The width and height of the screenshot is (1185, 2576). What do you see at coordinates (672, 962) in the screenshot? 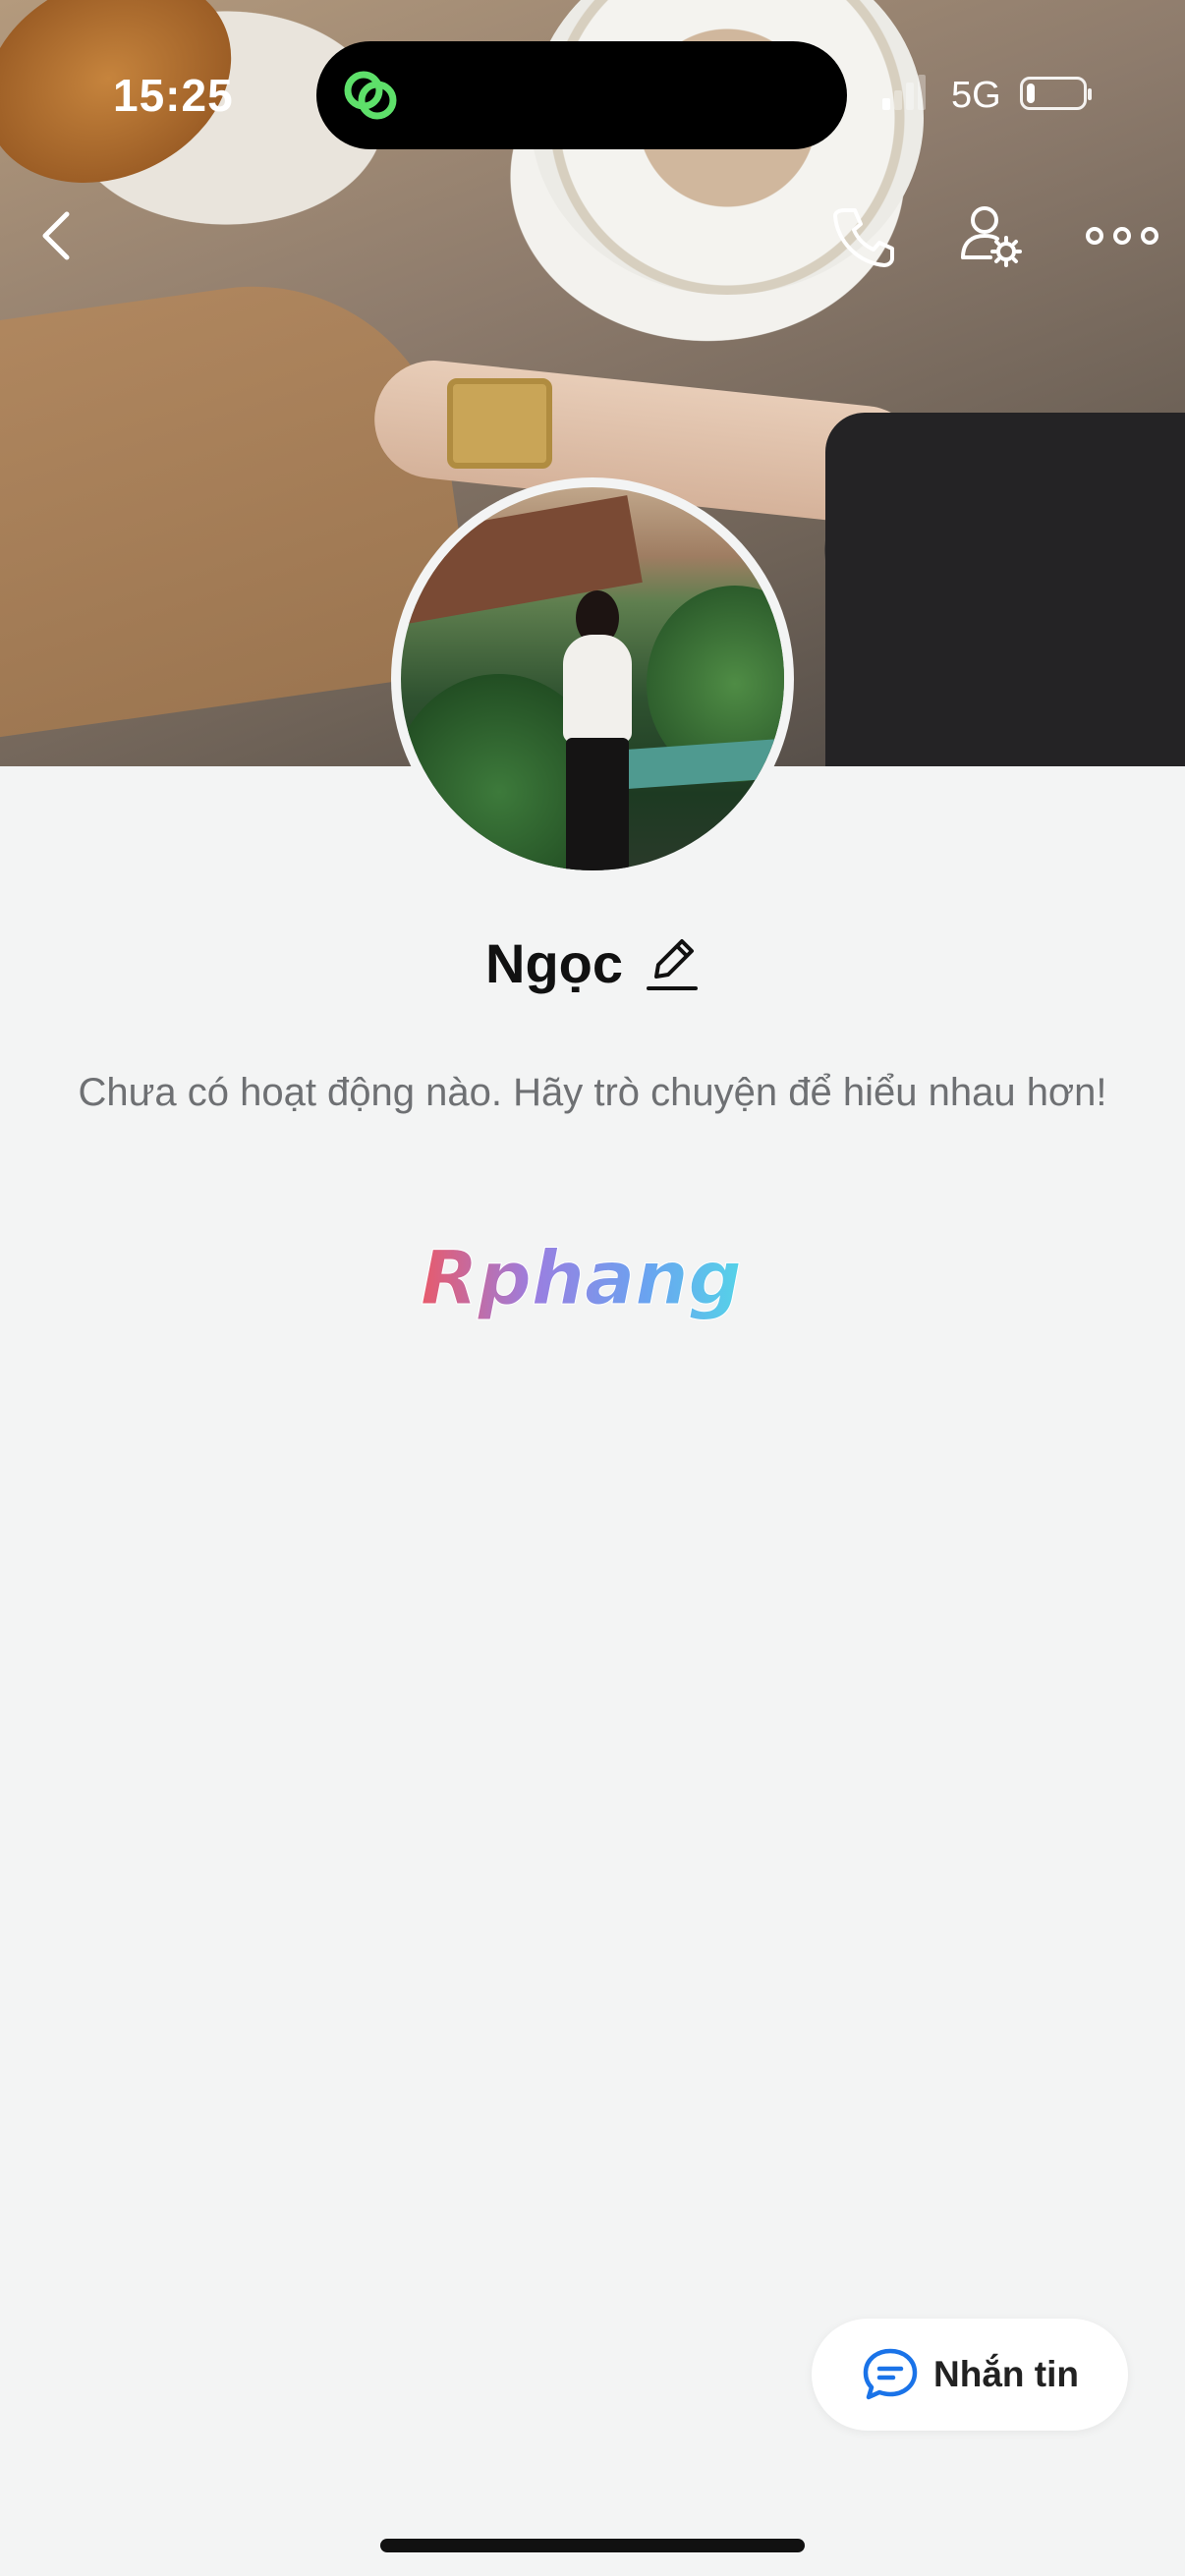
I see `pencil-icon` at bounding box center [672, 962].